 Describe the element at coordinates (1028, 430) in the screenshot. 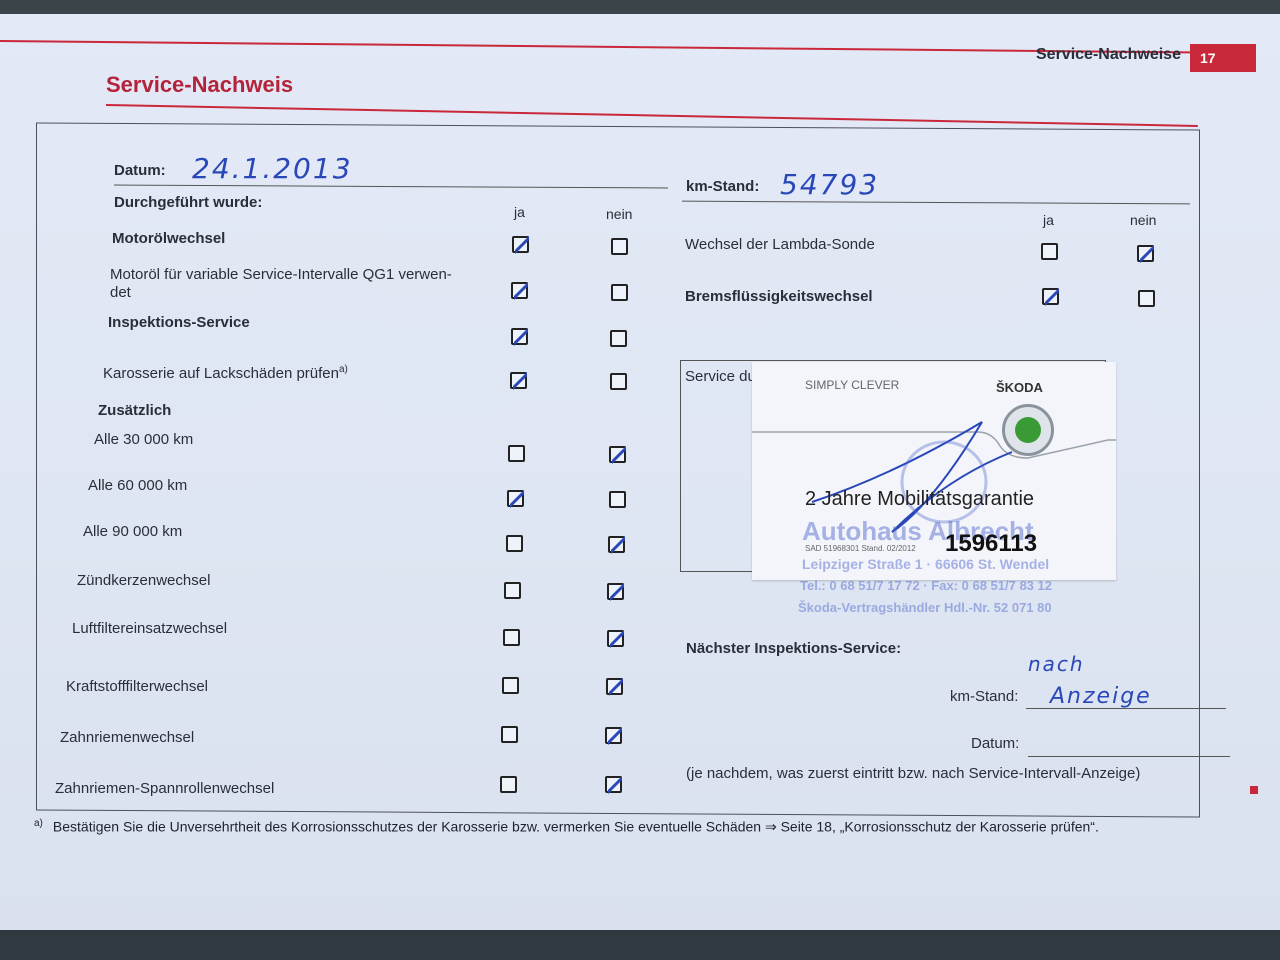

I see `skoda-logo-icon` at that location.